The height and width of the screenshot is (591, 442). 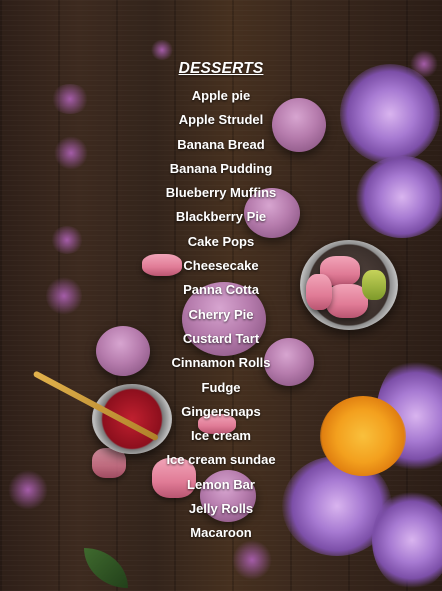 What do you see at coordinates (221, 168) in the screenshot?
I see `list-item: Banana Pudding` at bounding box center [221, 168].